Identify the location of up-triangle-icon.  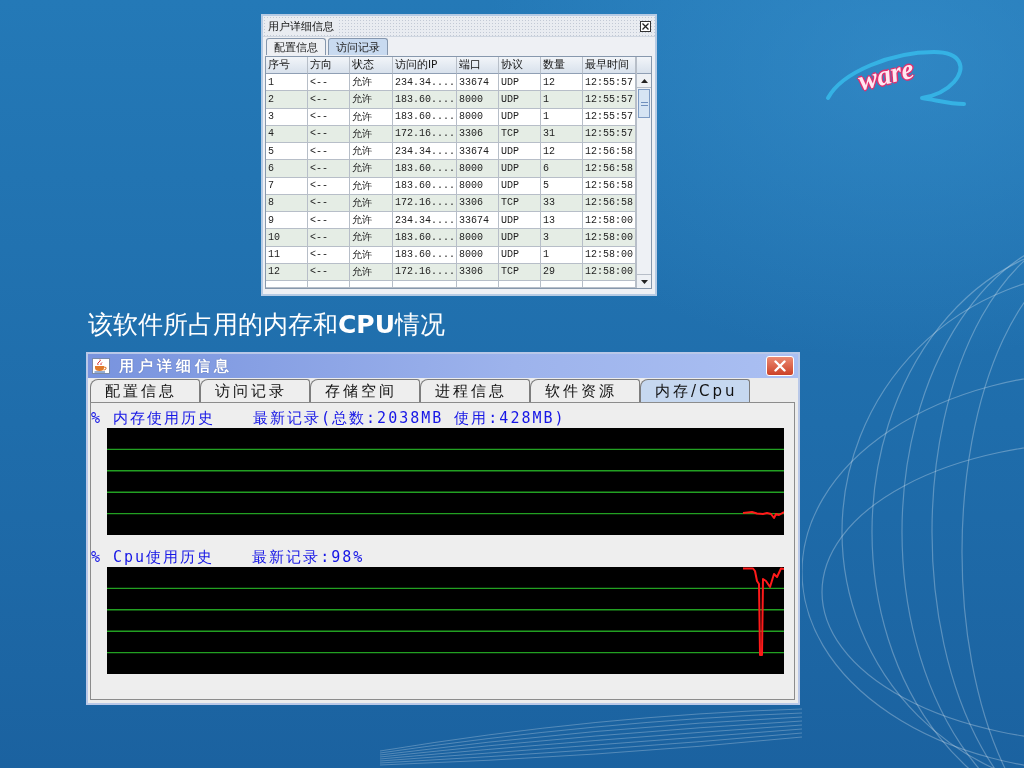
(644, 80).